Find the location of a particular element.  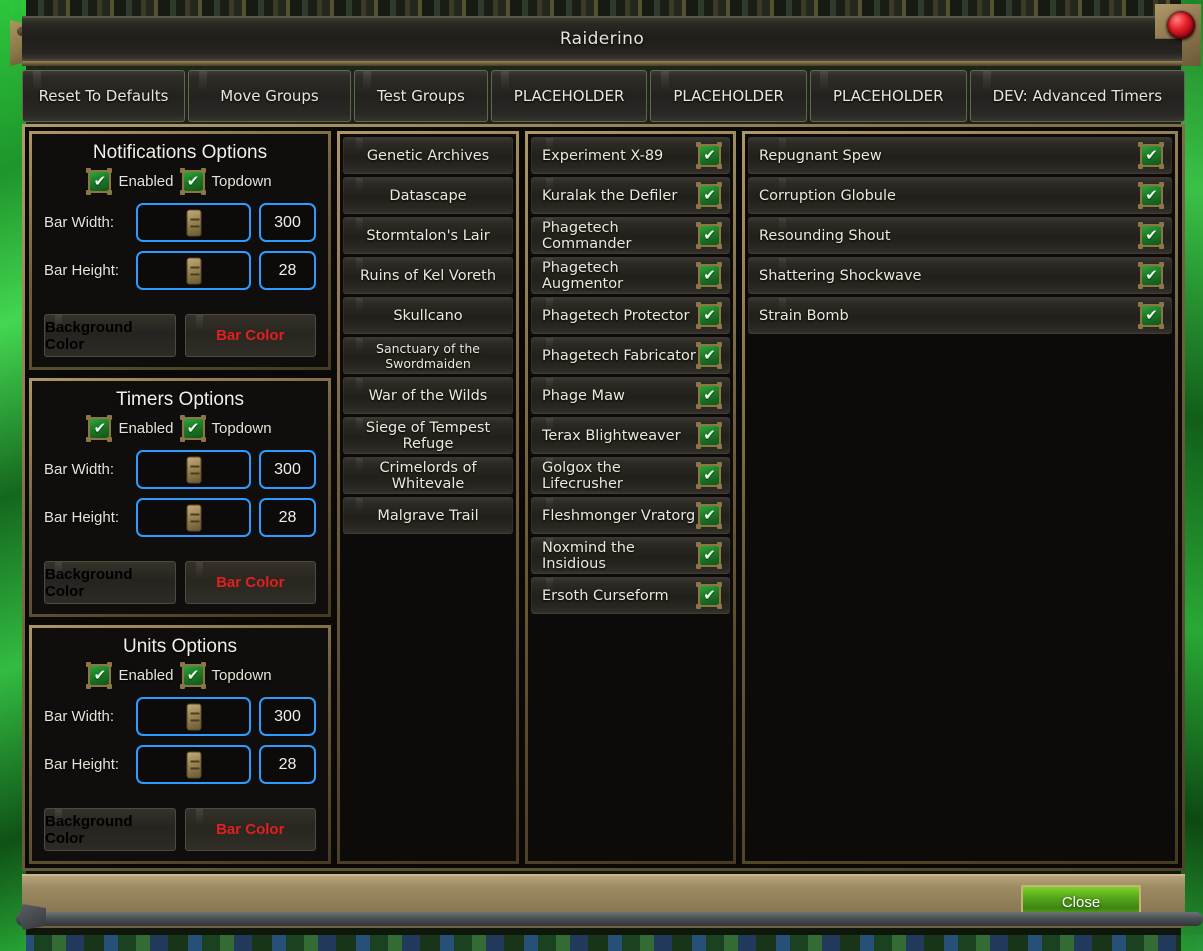

ability-list-item: Repugnant Spew ✔ is located at coordinates (960, 155).